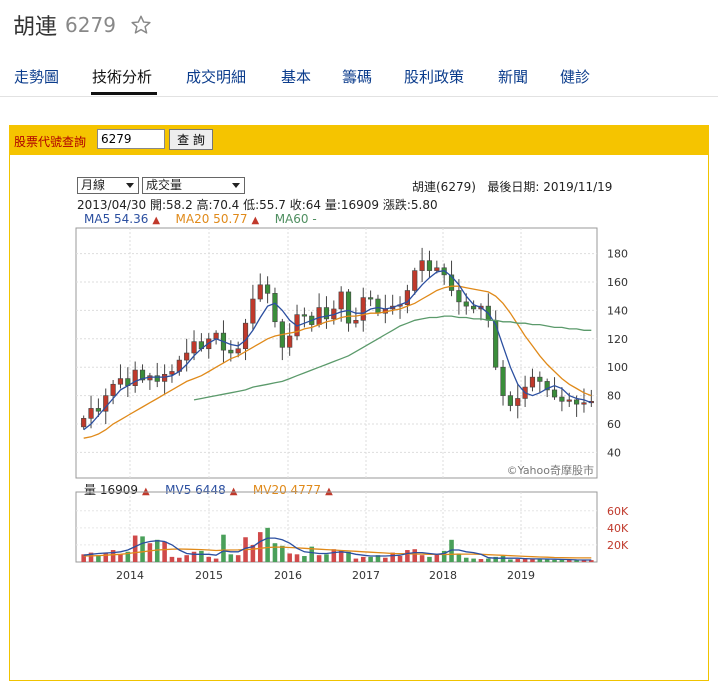 This screenshot has height=686, width=718. I want to click on ma60-legend: MA60 -, so click(295, 219).